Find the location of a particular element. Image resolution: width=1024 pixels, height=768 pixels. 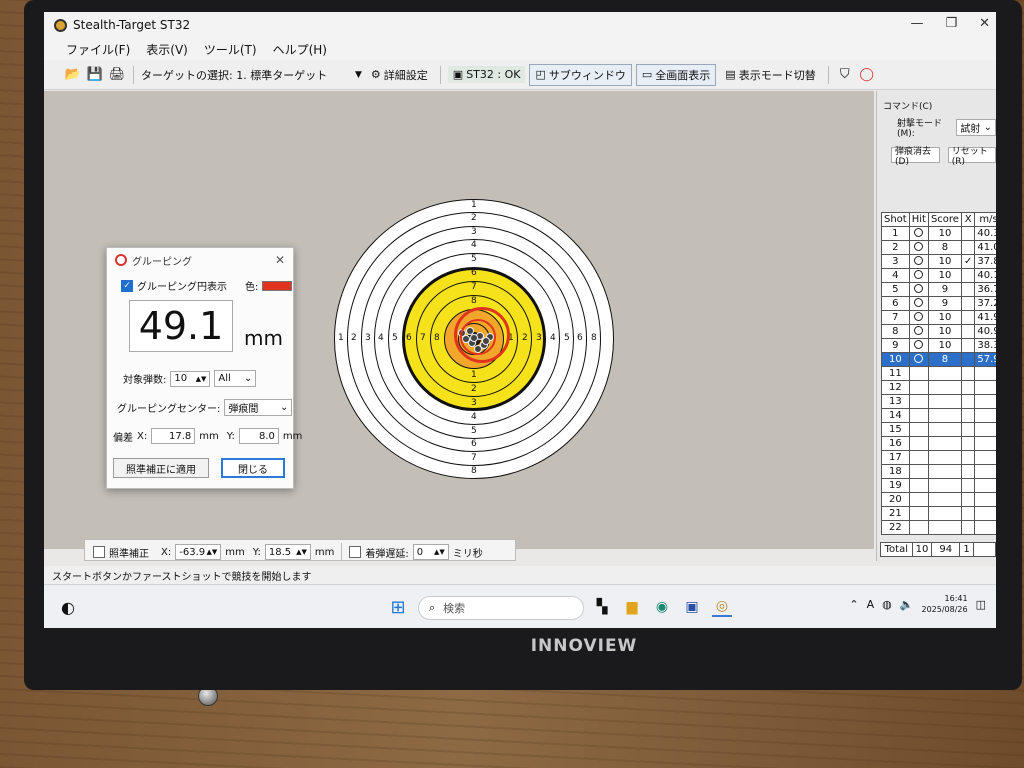

taskbar-search: ⌕ 検索 is located at coordinates (501, 608).